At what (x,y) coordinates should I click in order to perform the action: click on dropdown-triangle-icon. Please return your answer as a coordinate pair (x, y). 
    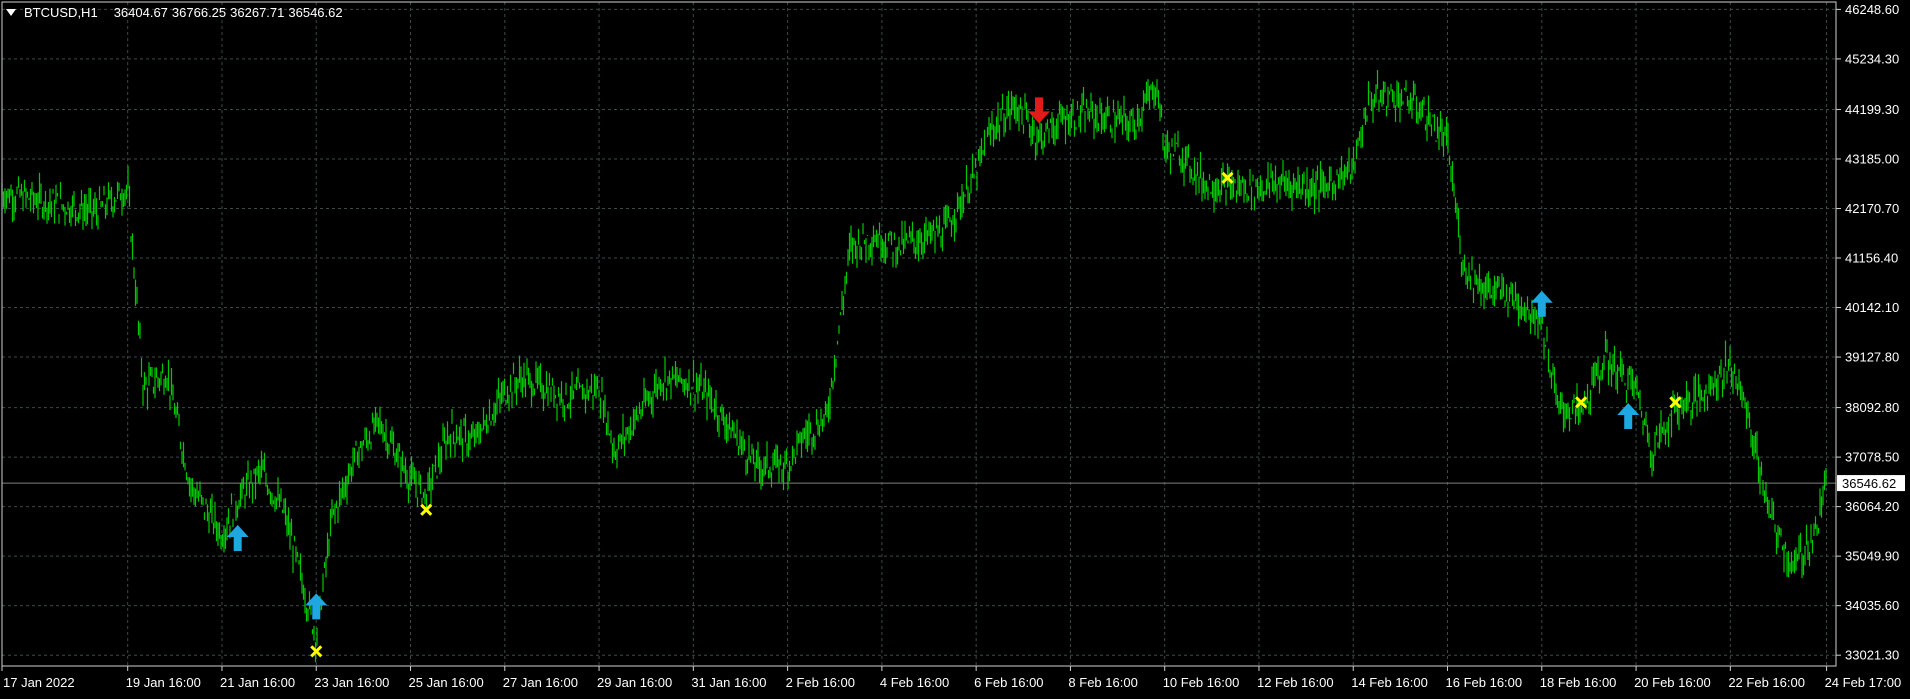
    Looking at the image, I should click on (11, 12).